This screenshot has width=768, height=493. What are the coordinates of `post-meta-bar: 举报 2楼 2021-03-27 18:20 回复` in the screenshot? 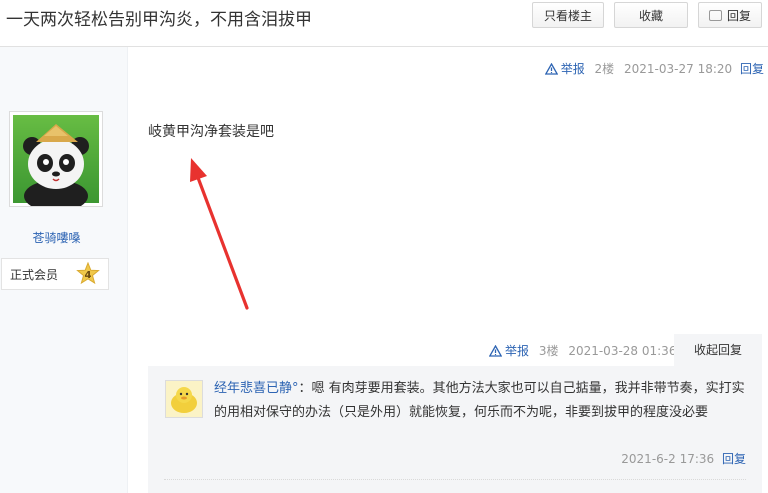 It's located at (447, 67).